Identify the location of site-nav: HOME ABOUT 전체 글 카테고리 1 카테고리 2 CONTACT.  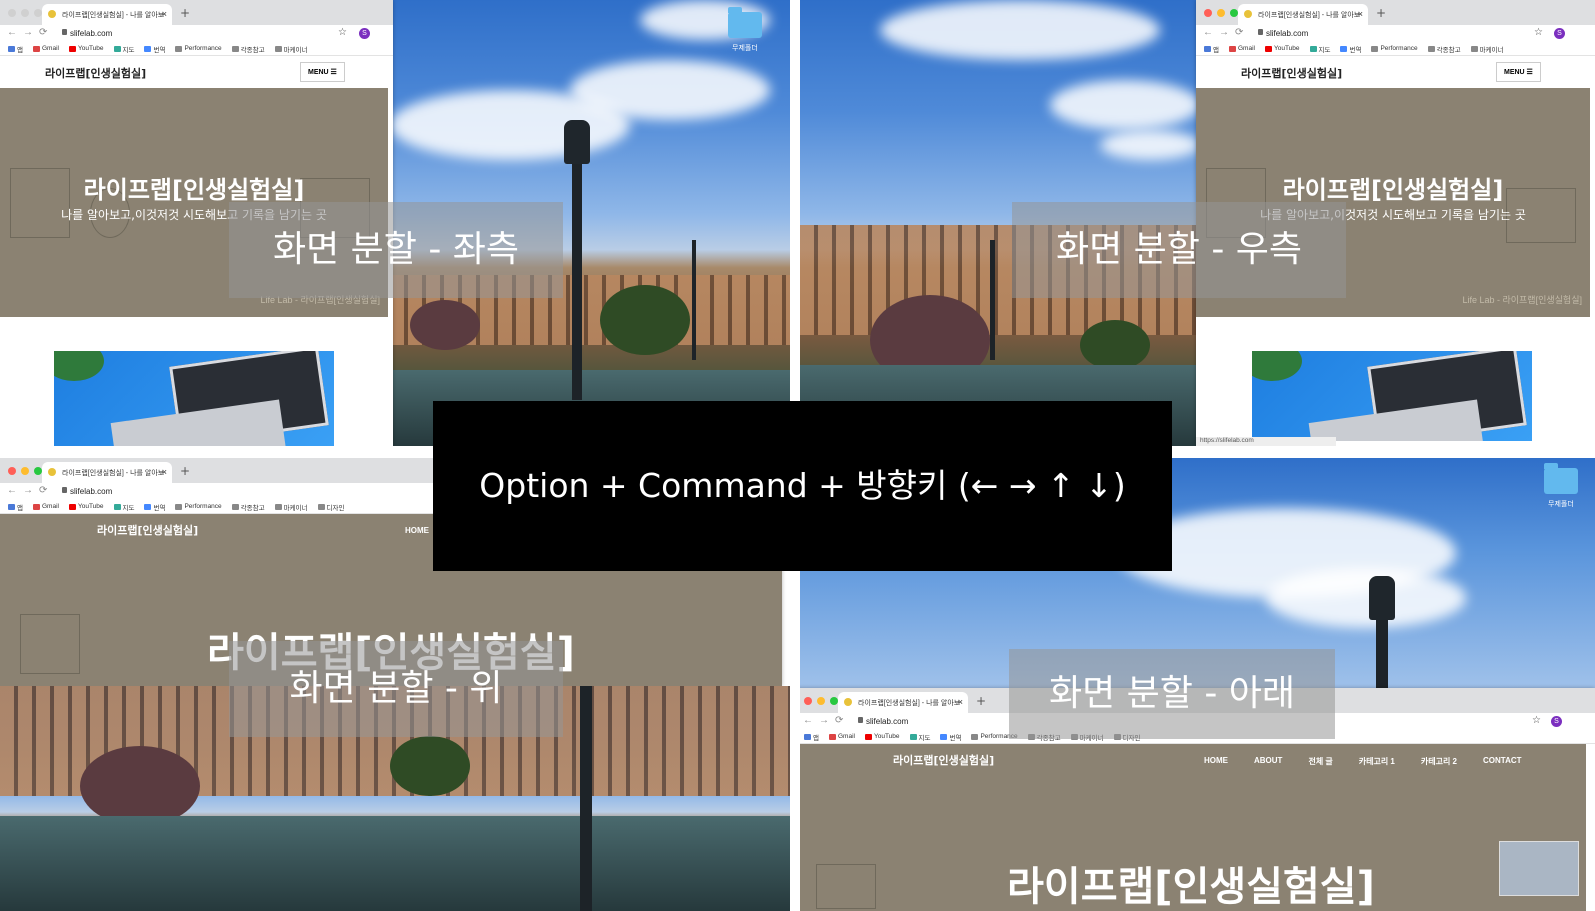
(1363, 761).